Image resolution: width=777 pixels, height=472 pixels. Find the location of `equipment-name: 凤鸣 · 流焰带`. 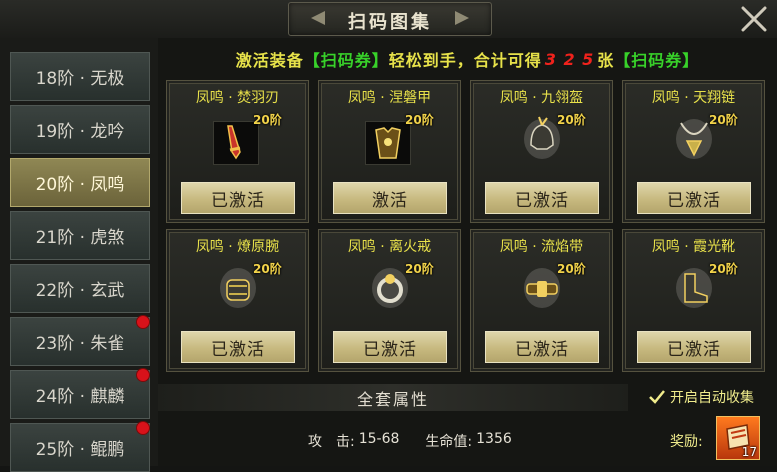

equipment-name: 凤鸣 · 流焰带 is located at coordinates (541, 247).